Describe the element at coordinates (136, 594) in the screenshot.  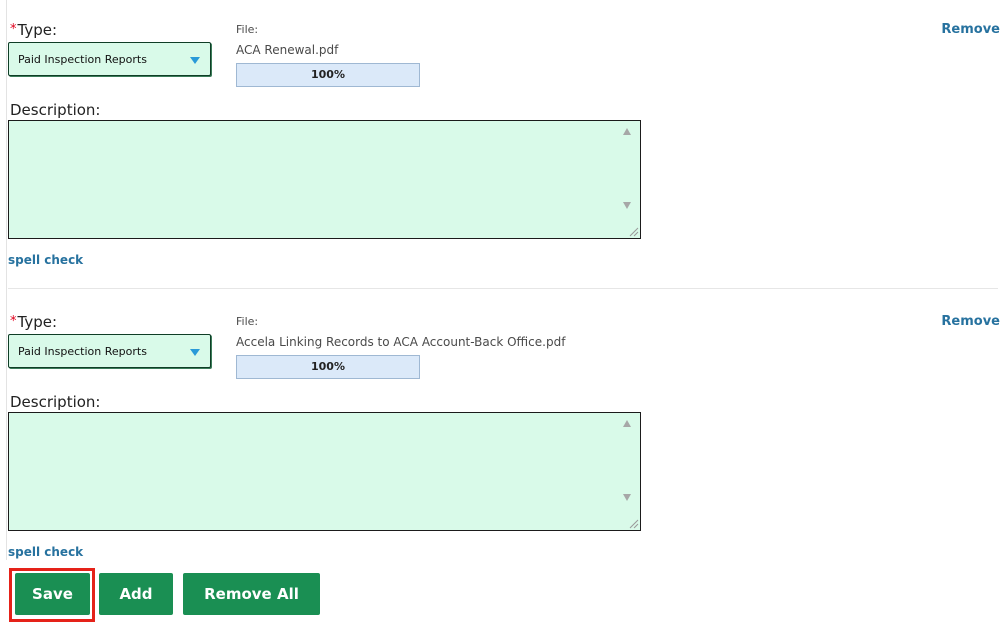
I see `add-button: Add` at that location.